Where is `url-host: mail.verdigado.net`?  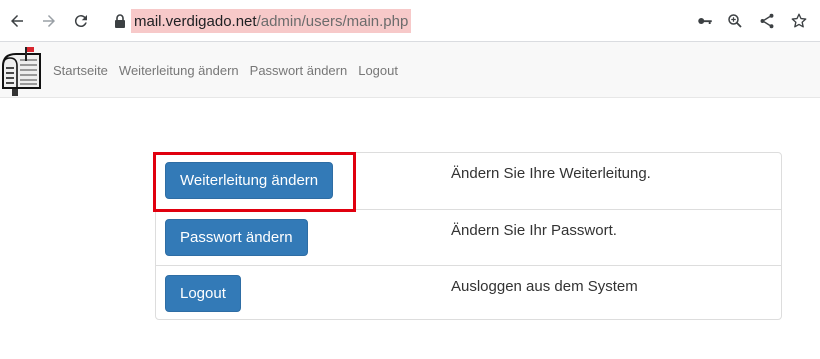
url-host: mail.verdigado.net is located at coordinates (195, 21).